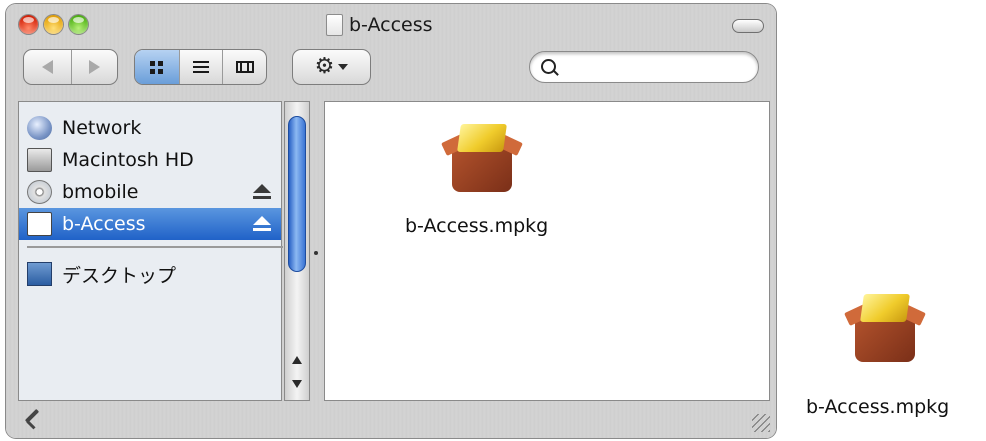  I want to click on resize-grip, so click(761, 423).